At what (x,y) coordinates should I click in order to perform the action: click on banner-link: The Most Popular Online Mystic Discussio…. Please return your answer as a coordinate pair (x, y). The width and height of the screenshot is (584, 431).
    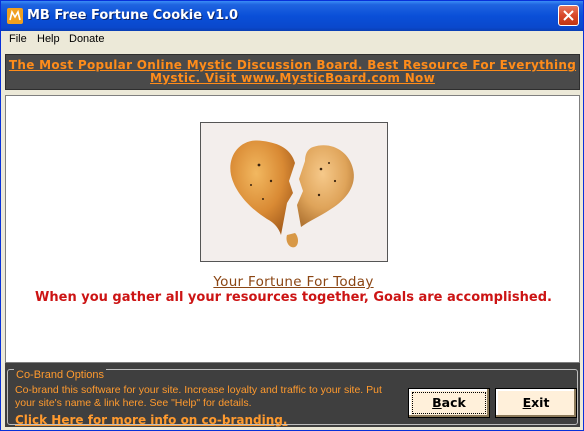
    Looking at the image, I should click on (292, 70).